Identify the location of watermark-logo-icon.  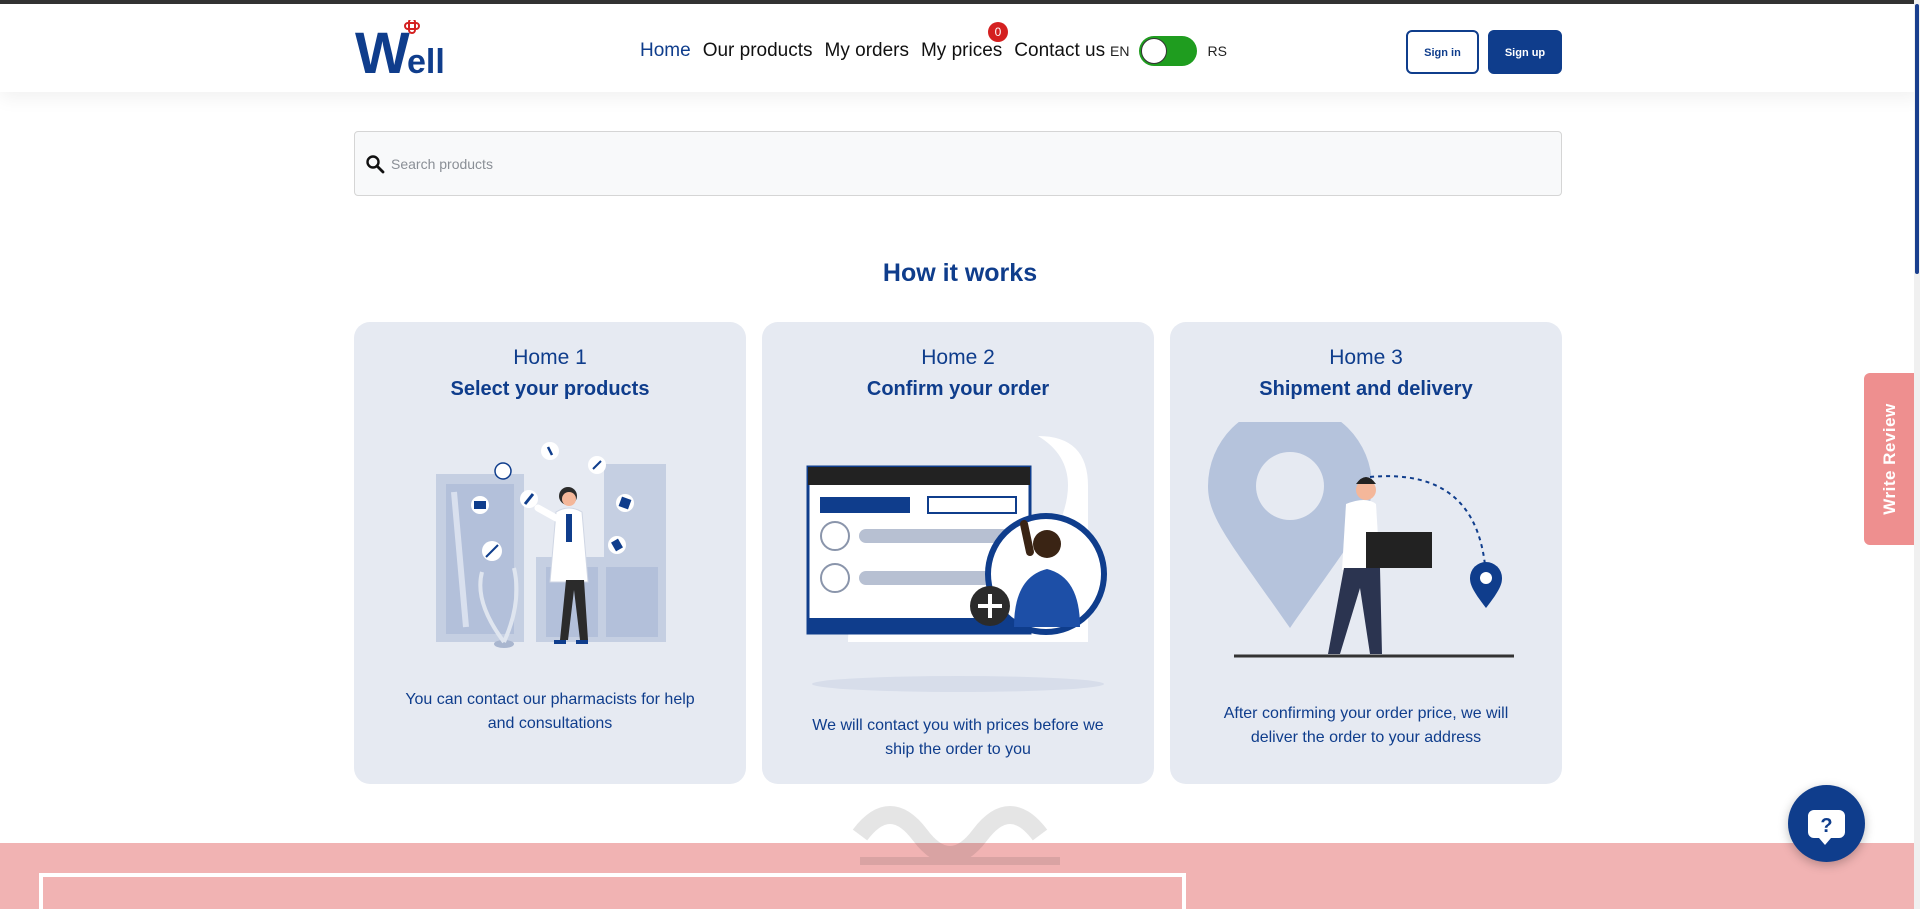
(956, 835).